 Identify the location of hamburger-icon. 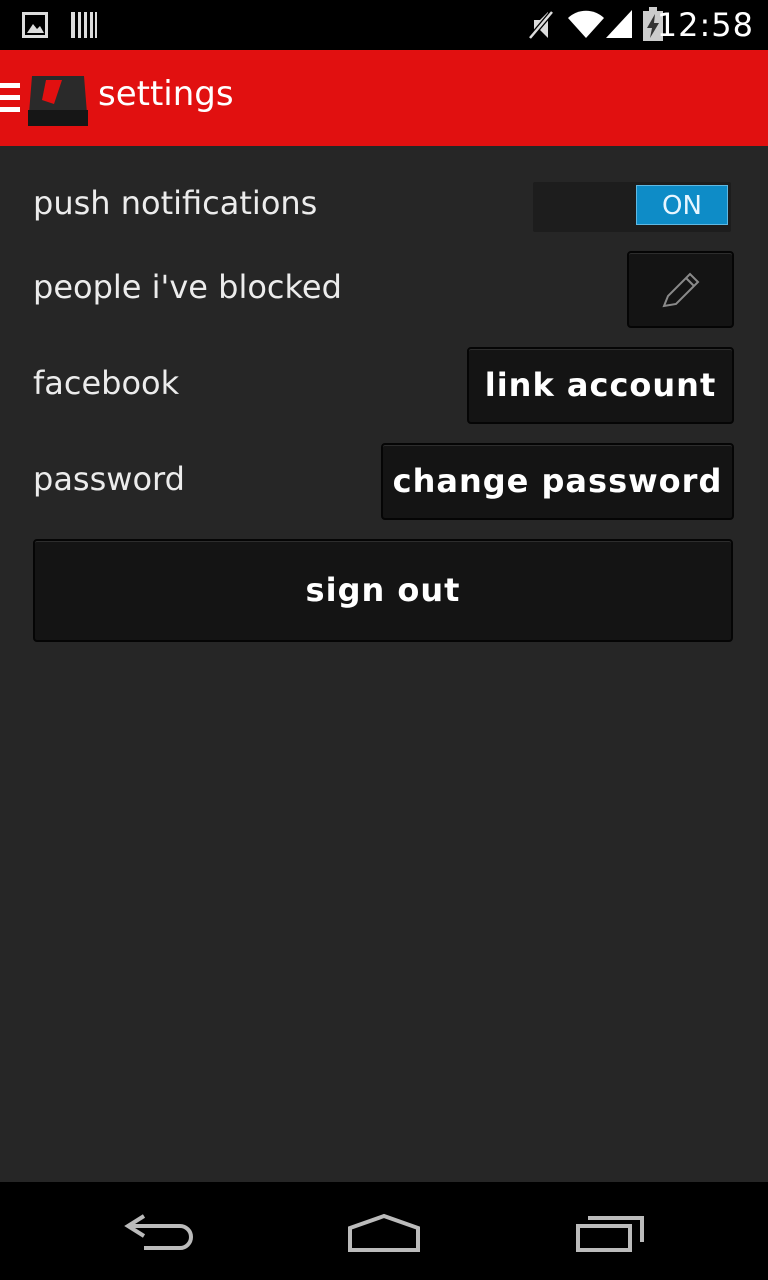
(10, 98).